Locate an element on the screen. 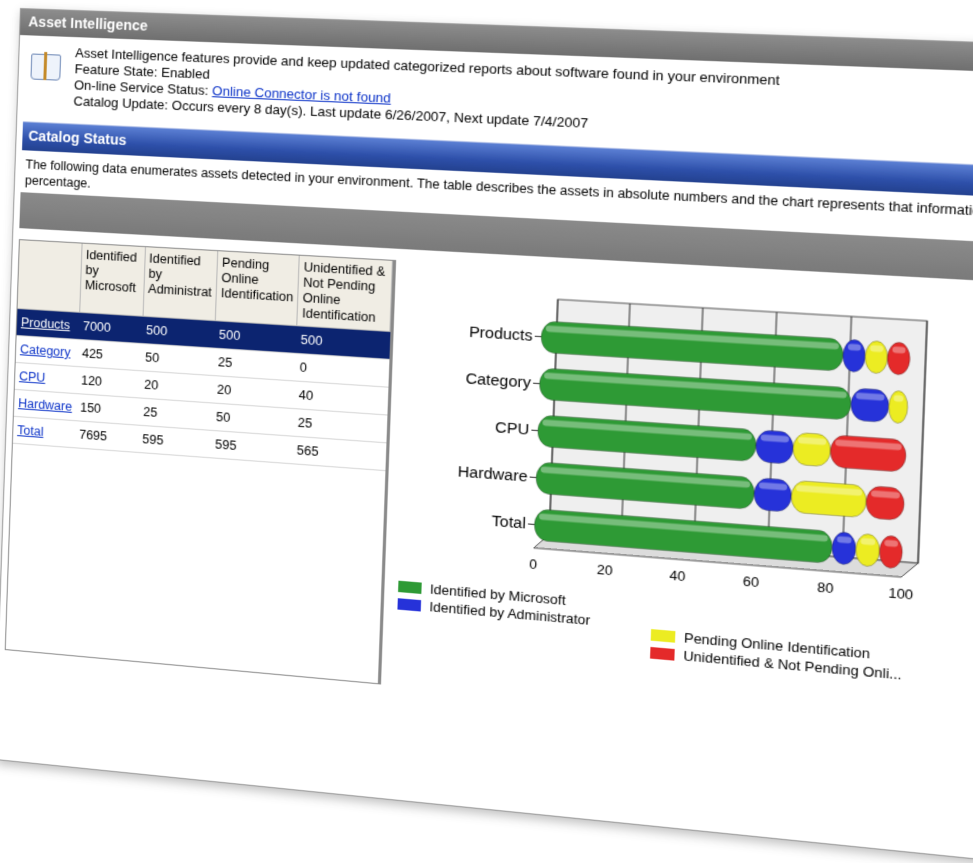  table-cell: 7000 is located at coordinates (110, 327).